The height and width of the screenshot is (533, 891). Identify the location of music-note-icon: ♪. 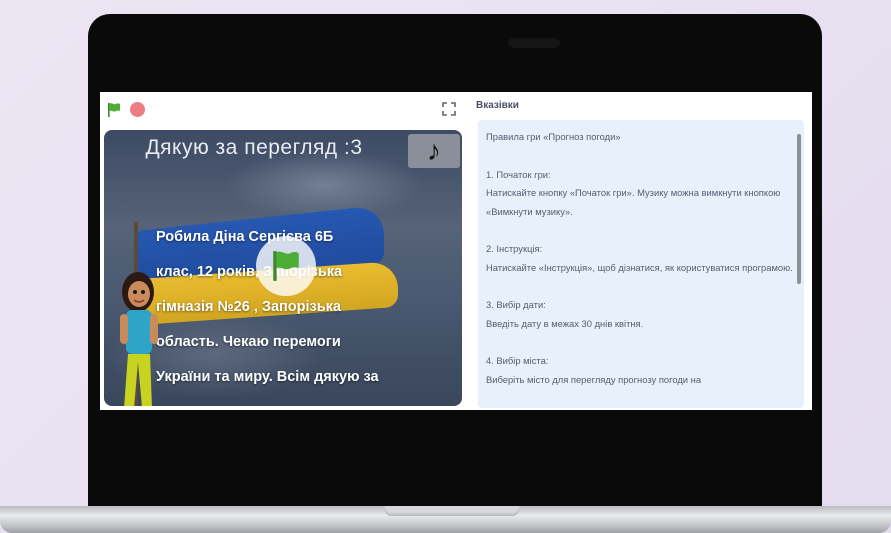
(434, 150).